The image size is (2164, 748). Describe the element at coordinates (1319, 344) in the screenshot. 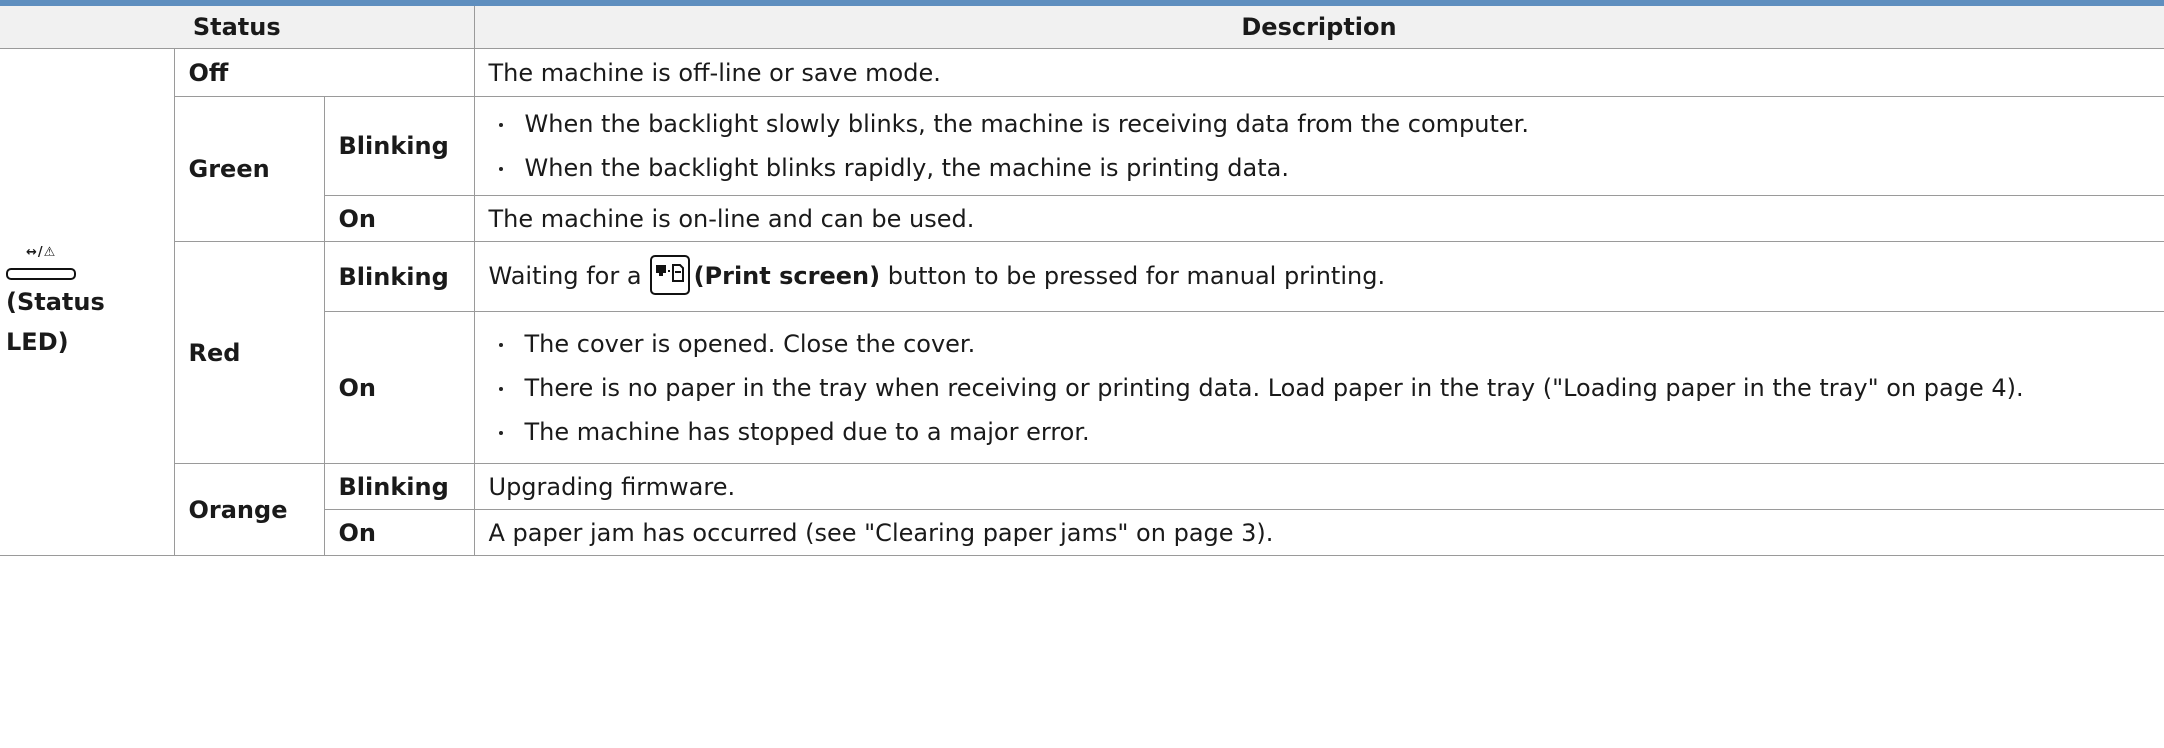

I see `list-item: The cover is opened. Close the cover.` at that location.